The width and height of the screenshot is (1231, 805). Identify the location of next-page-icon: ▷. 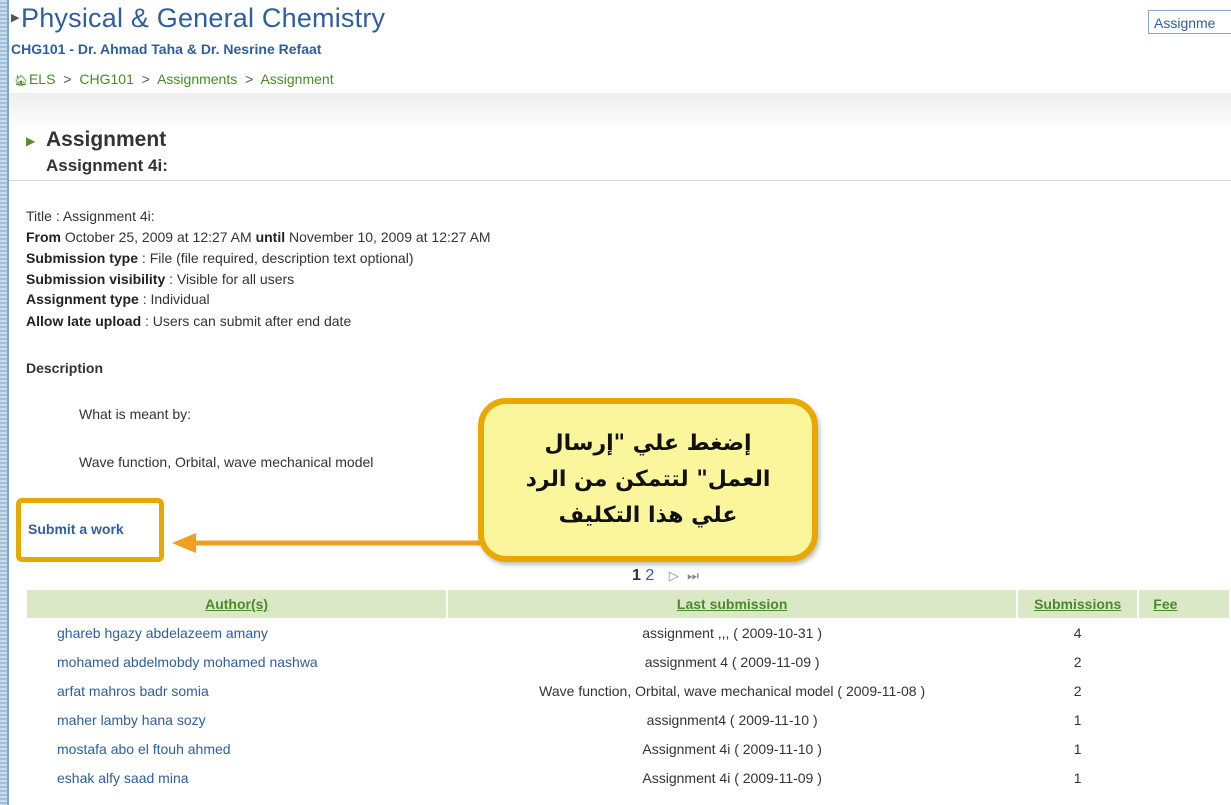
(674, 575).